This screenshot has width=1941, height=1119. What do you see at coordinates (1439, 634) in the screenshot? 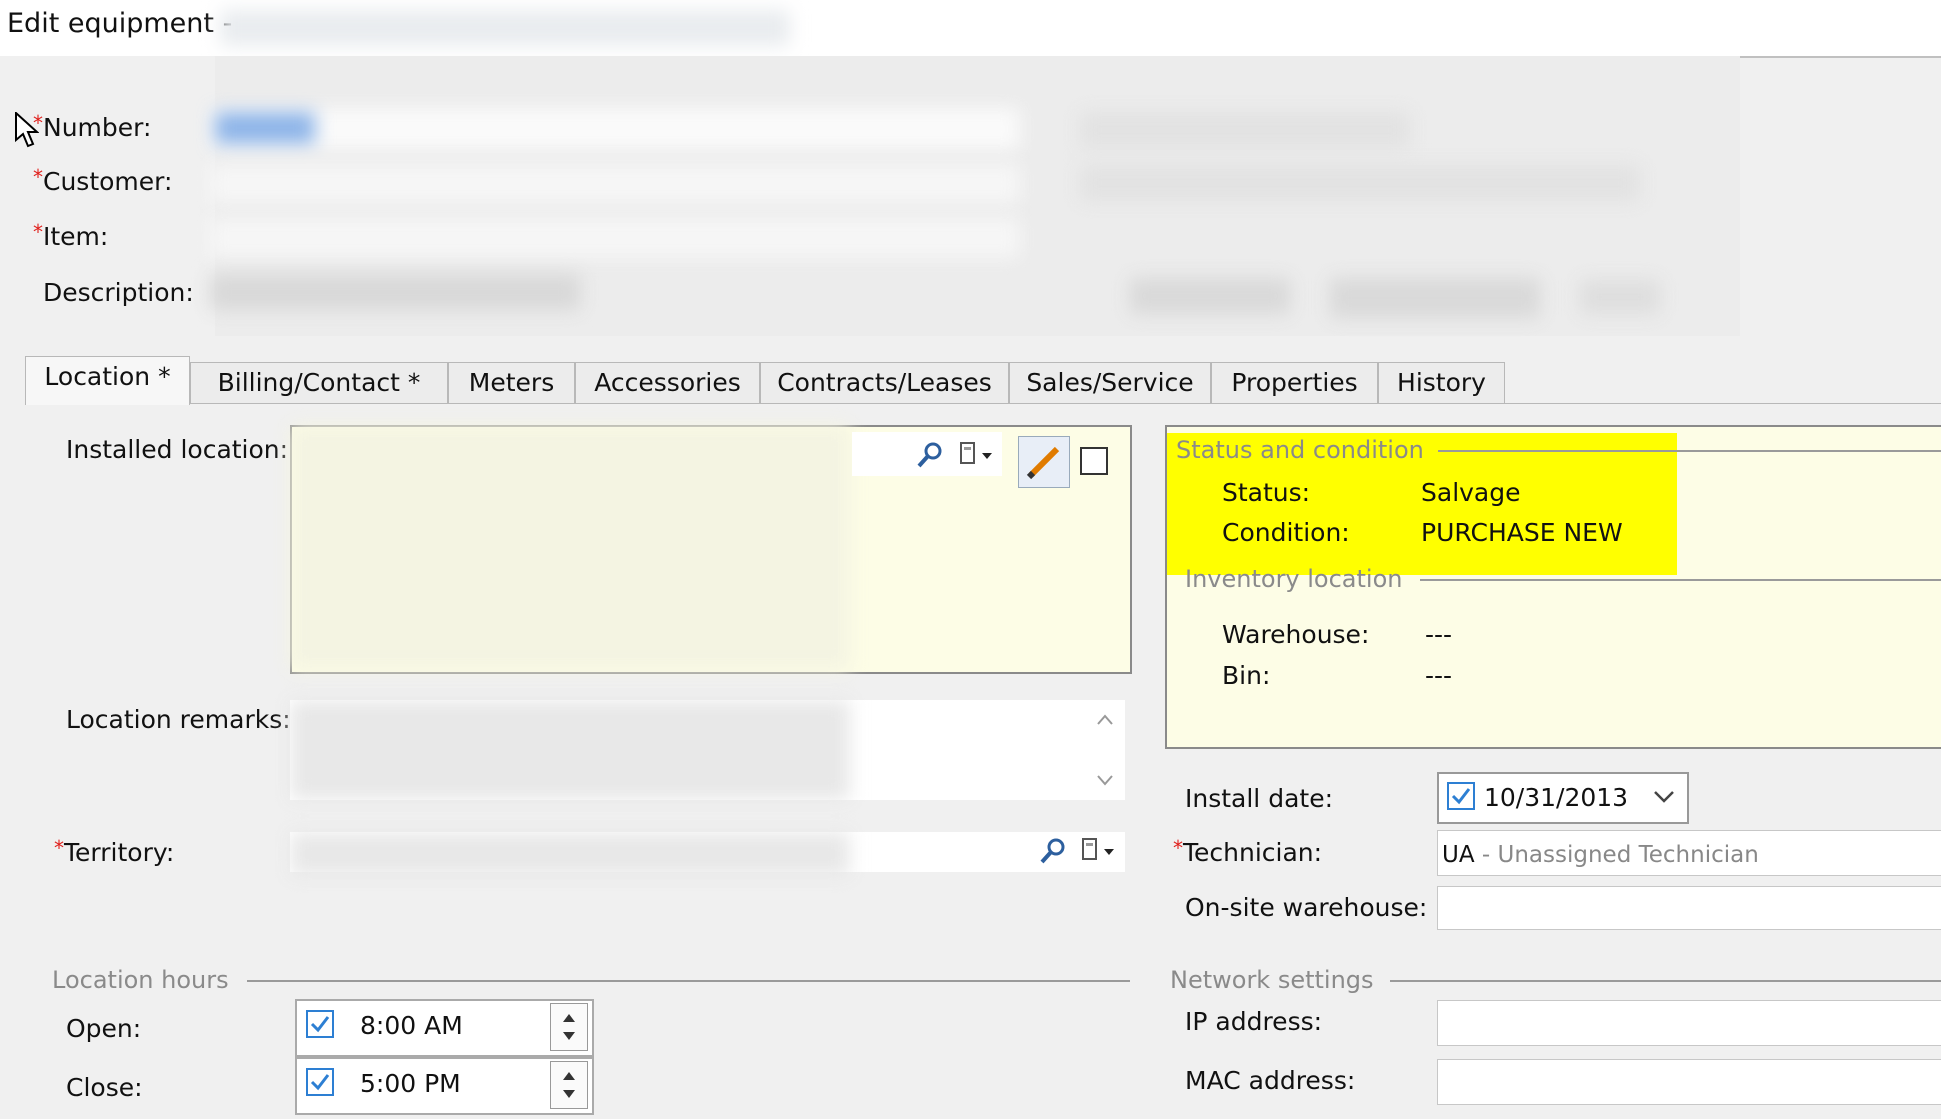
I see `warehouse-value: ---` at bounding box center [1439, 634].